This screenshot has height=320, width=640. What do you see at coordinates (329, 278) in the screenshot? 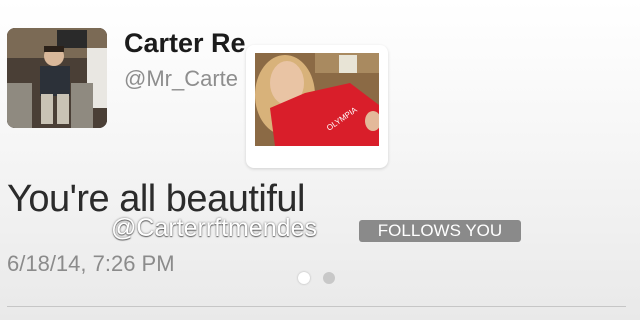
I see `page-dot-inactive` at bounding box center [329, 278].